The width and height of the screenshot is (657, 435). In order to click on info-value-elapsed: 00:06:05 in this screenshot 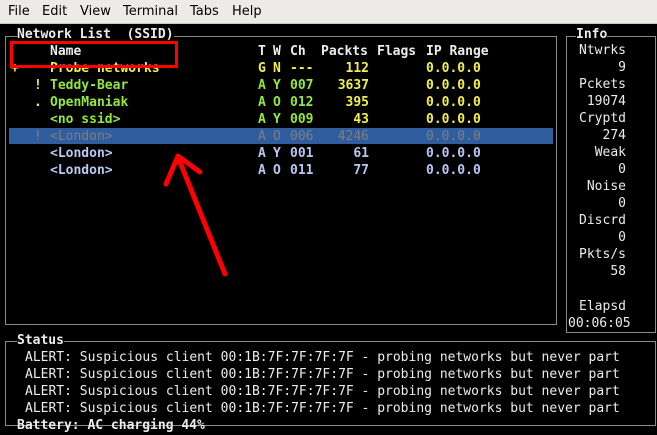, I will do `click(599, 323)`.